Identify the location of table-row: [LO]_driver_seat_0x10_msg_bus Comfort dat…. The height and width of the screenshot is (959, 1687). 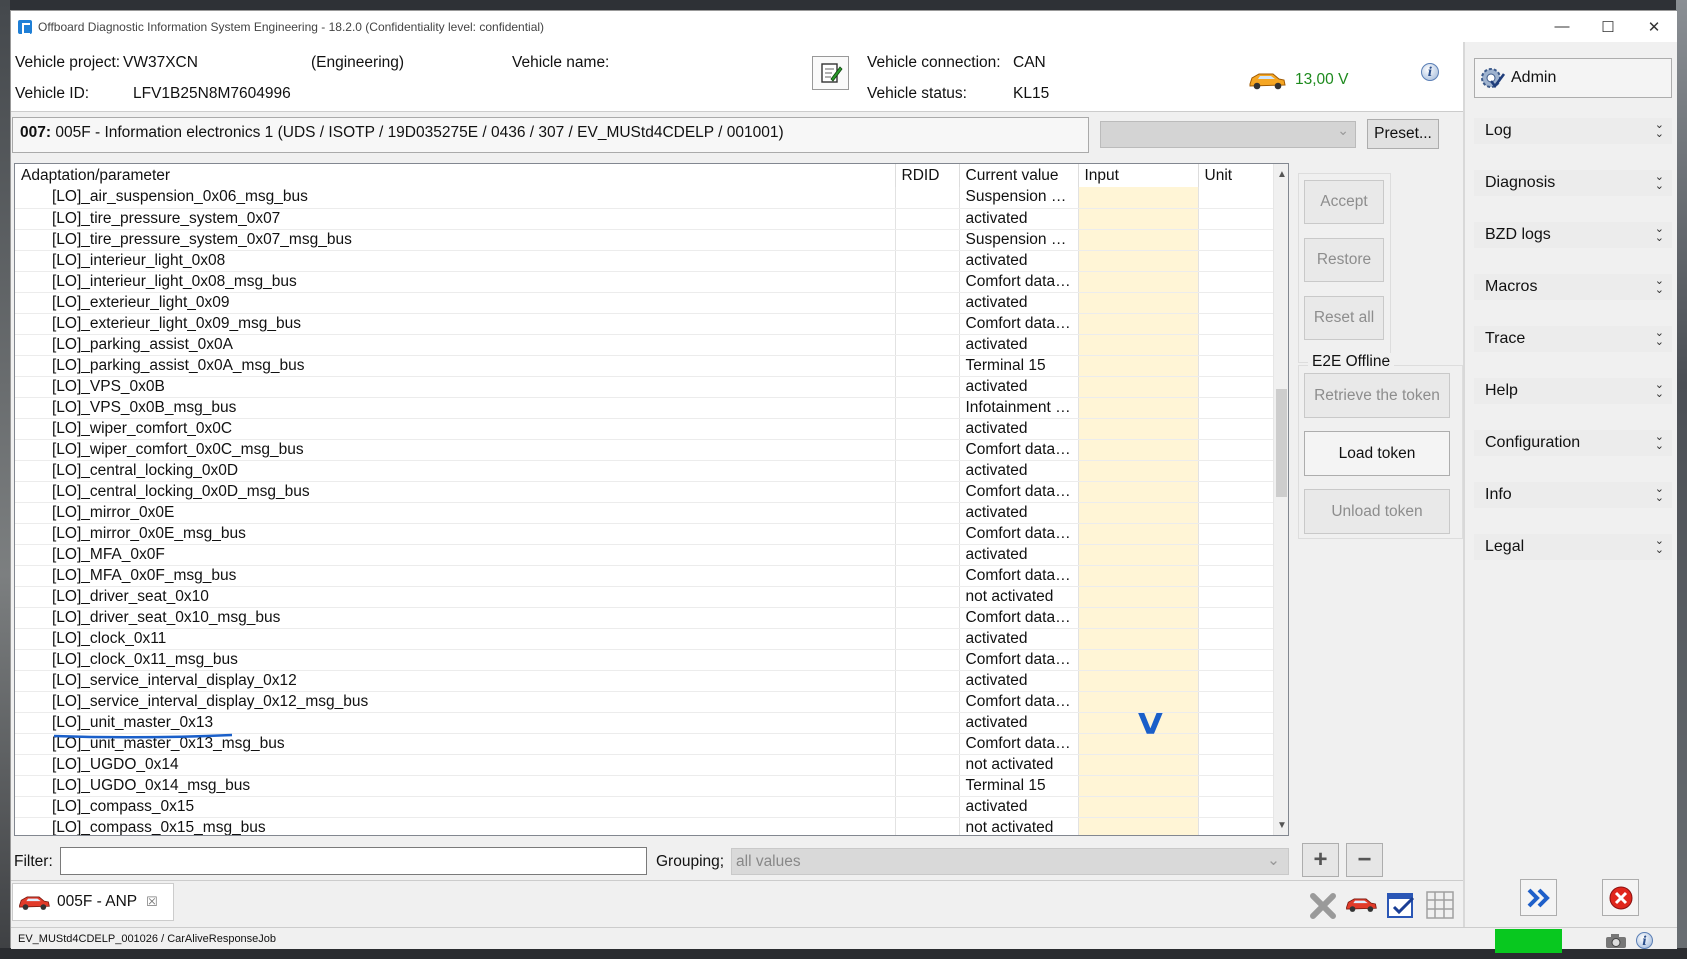
(644, 618).